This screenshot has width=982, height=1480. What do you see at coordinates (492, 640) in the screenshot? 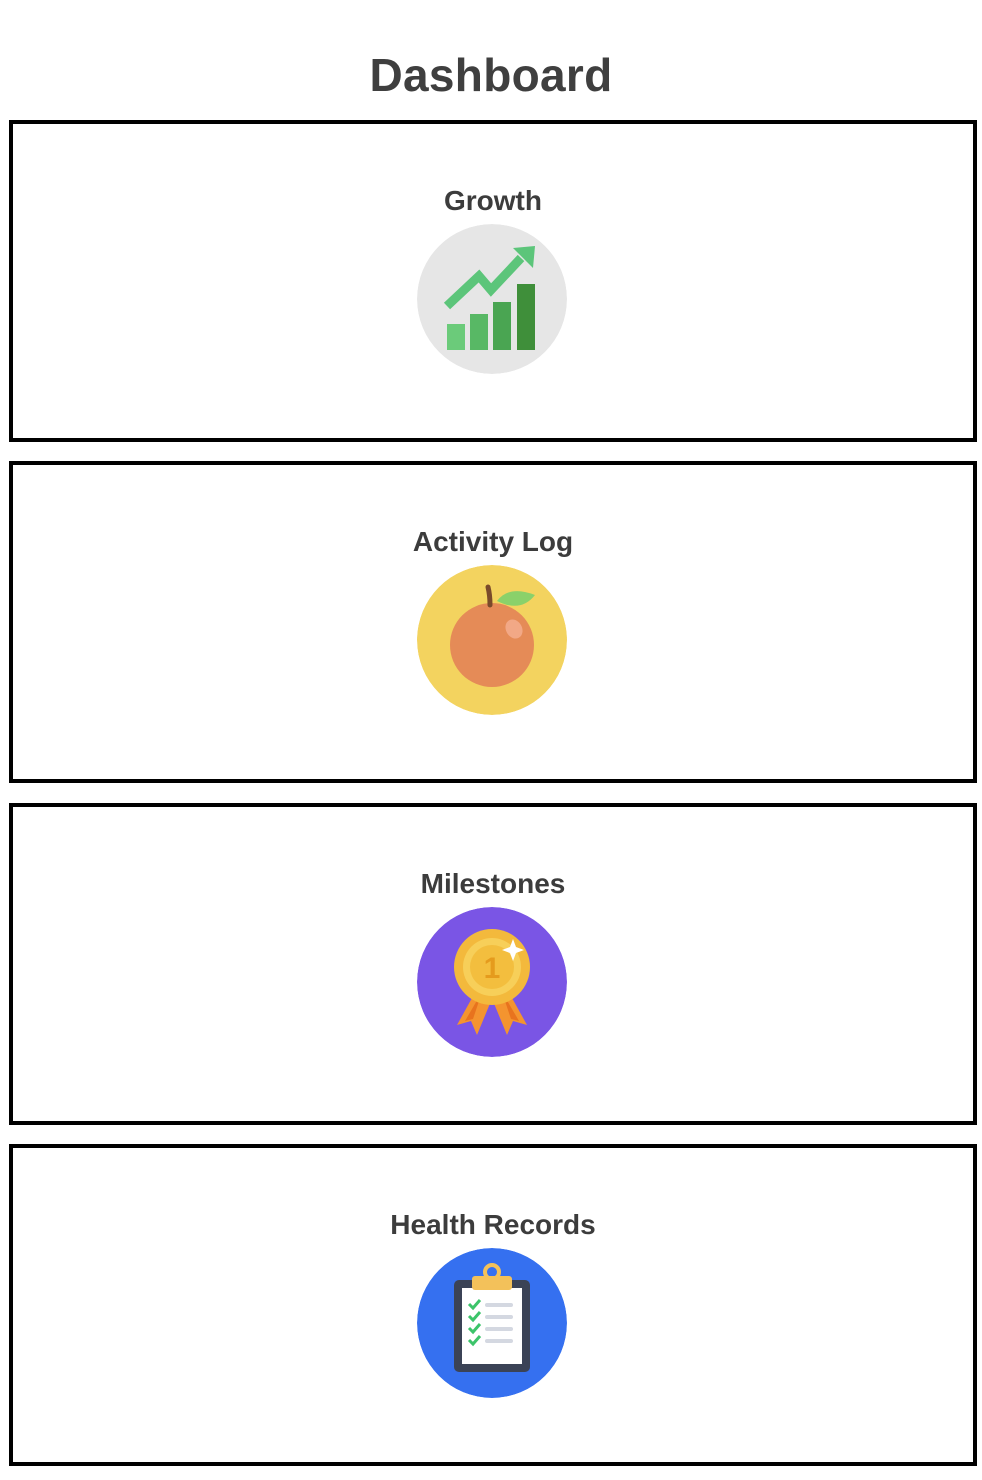
I see `orange-fruit-icon` at bounding box center [492, 640].